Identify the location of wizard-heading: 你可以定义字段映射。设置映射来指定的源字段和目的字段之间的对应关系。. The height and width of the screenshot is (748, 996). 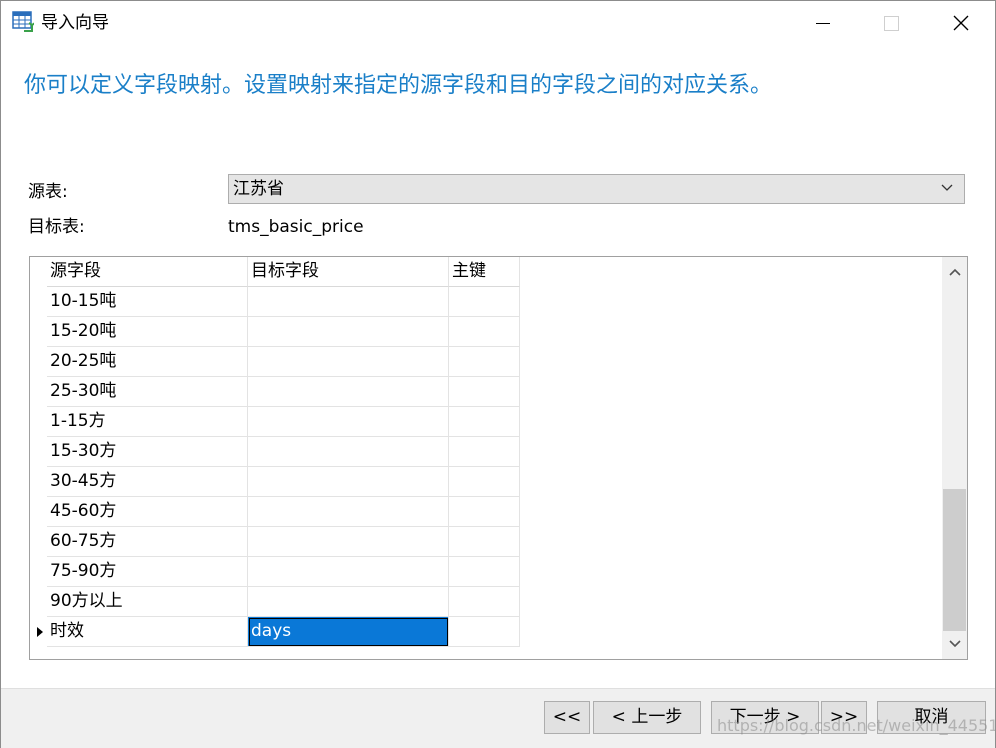
(398, 85).